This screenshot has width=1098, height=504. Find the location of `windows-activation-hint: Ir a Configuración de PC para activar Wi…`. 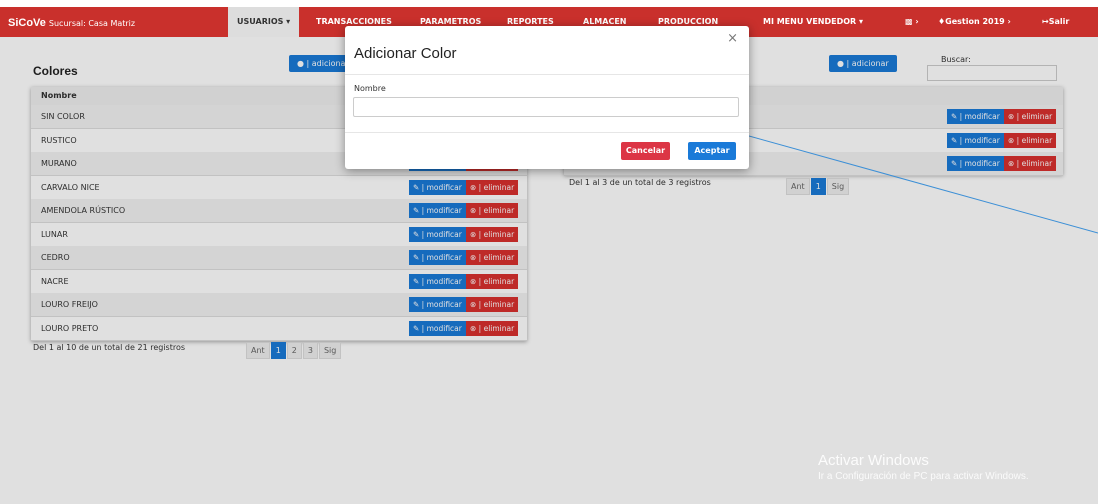

windows-activation-hint: Ir a Configuración de PC para activar Wi… is located at coordinates (923, 476).